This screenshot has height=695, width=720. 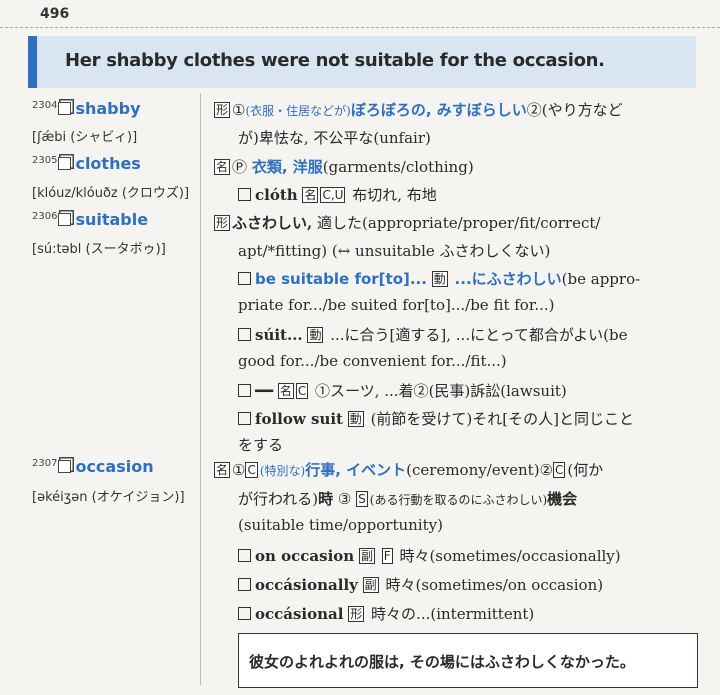 What do you see at coordinates (45, 463) in the screenshot?
I see `entry-number: 2307` at bounding box center [45, 463].